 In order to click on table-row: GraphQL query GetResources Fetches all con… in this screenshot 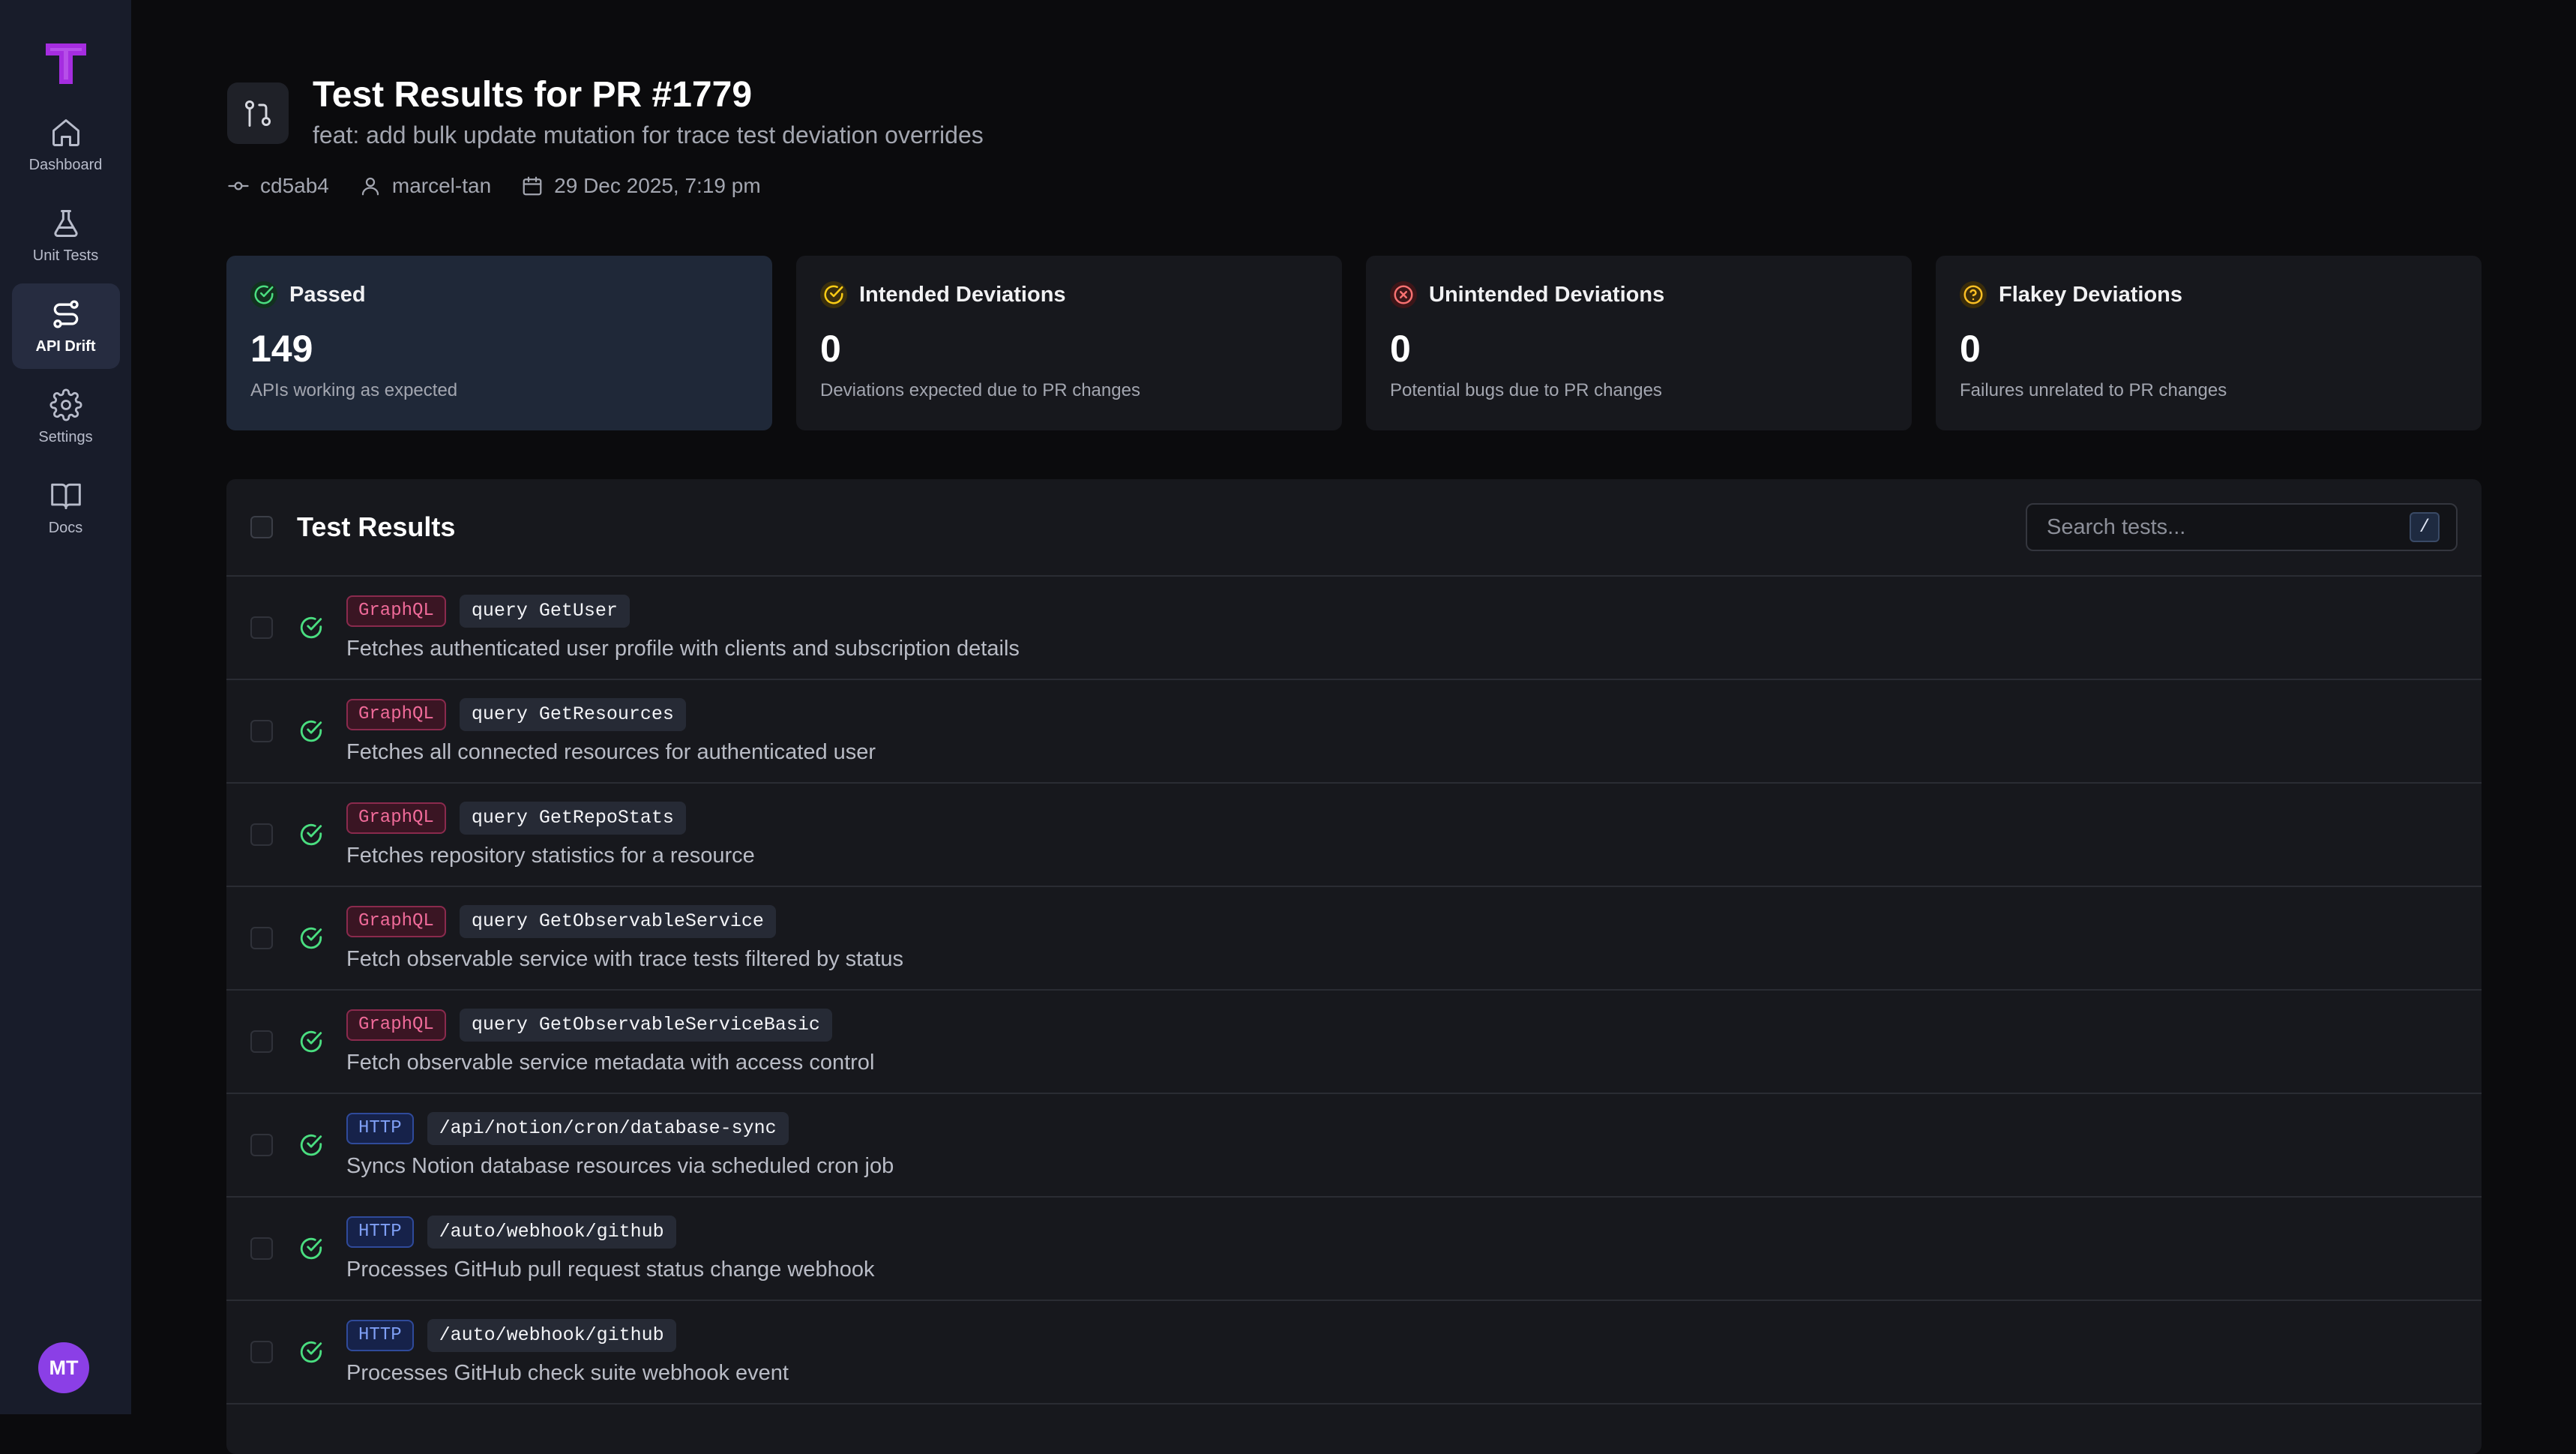, I will do `click(1354, 732)`.